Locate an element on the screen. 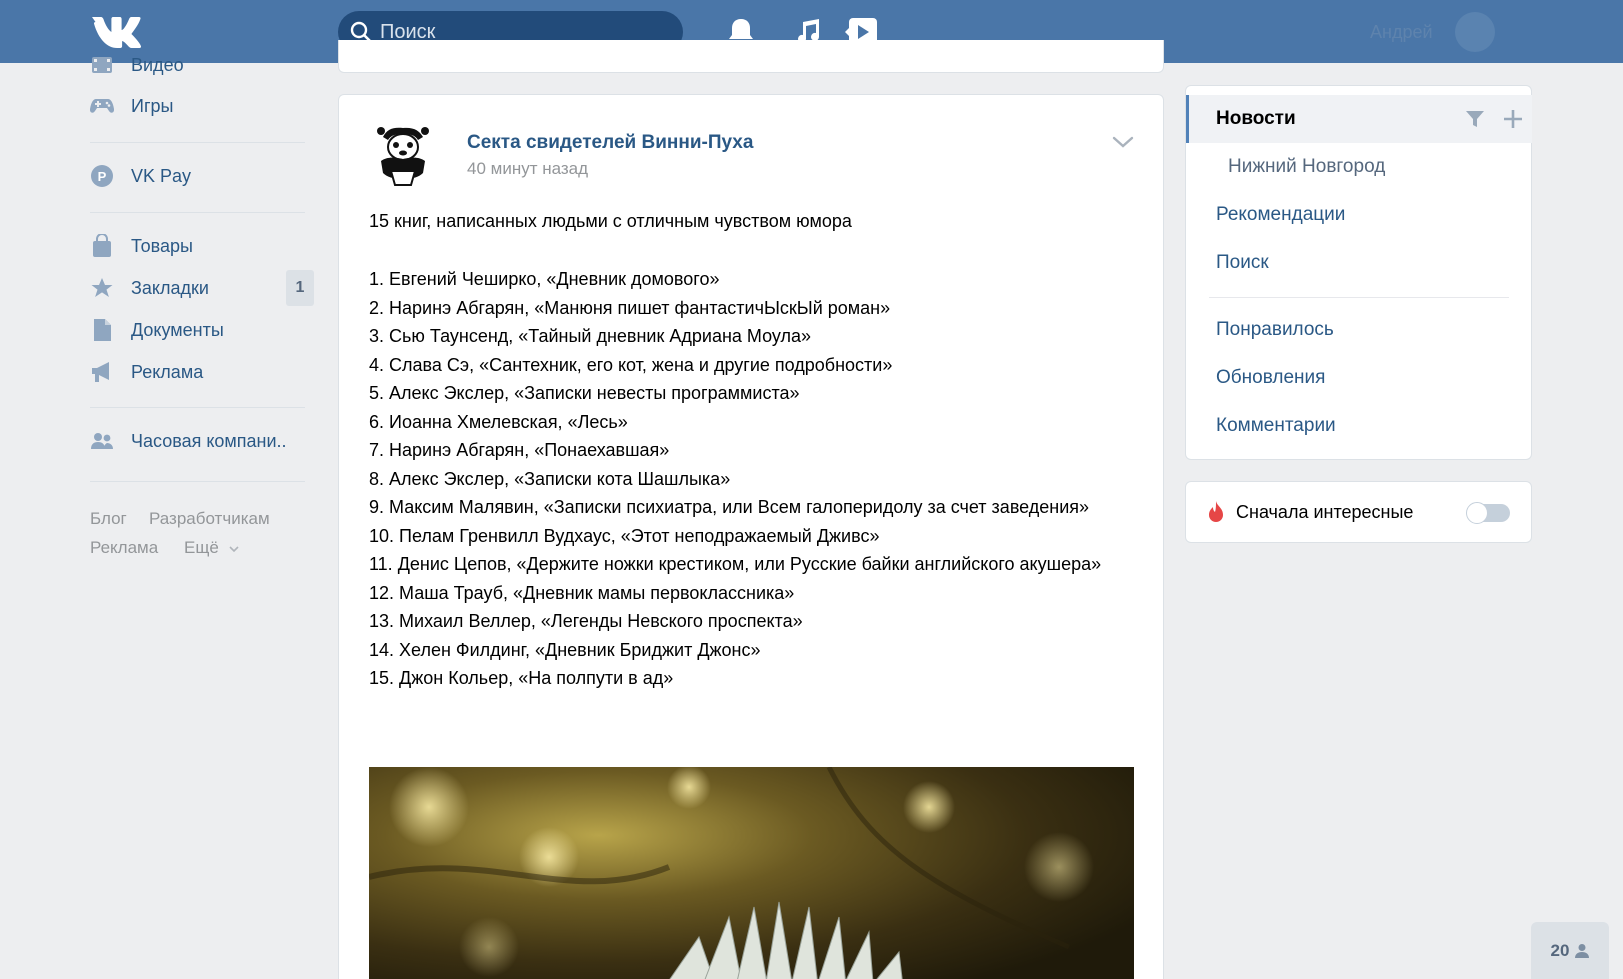 Image resolution: width=1623 pixels, height=979 pixels. menu-item-comments: Комментарии is located at coordinates (1276, 426).